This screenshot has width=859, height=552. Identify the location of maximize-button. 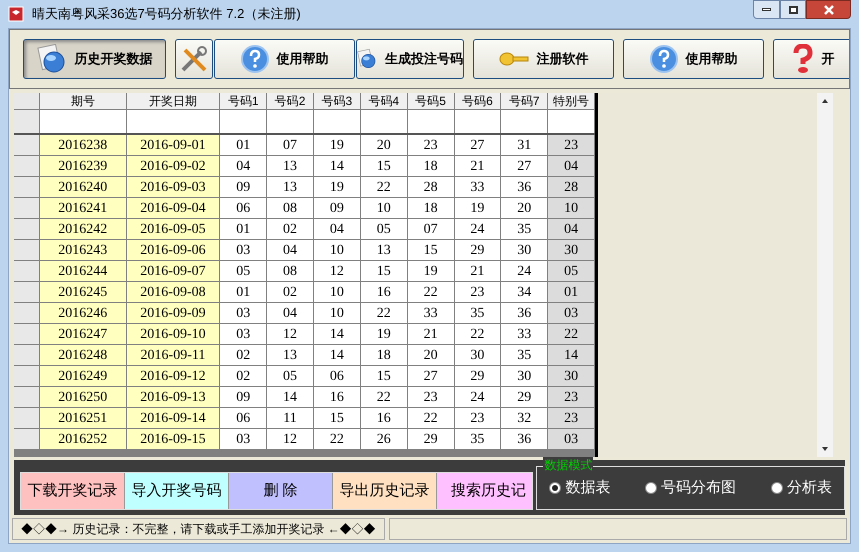
(793, 9).